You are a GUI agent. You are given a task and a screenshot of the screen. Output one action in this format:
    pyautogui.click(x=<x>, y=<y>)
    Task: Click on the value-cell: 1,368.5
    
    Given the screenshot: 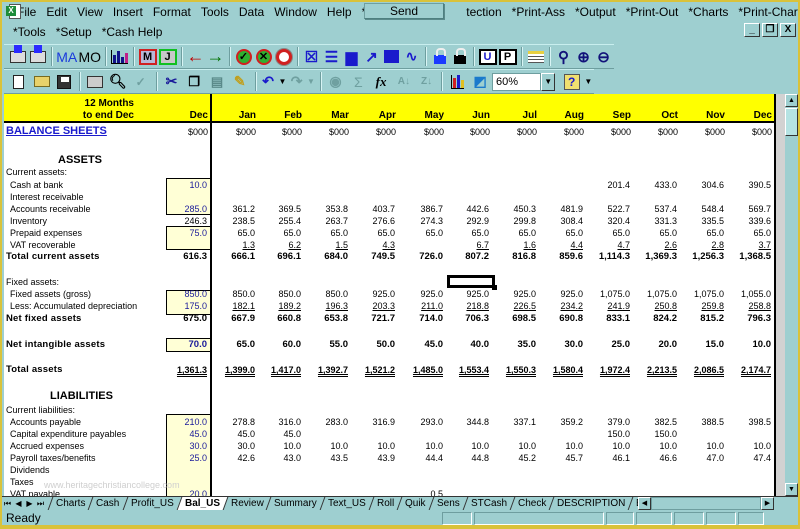 What is the action you would take?
    pyautogui.click(x=744, y=257)
    